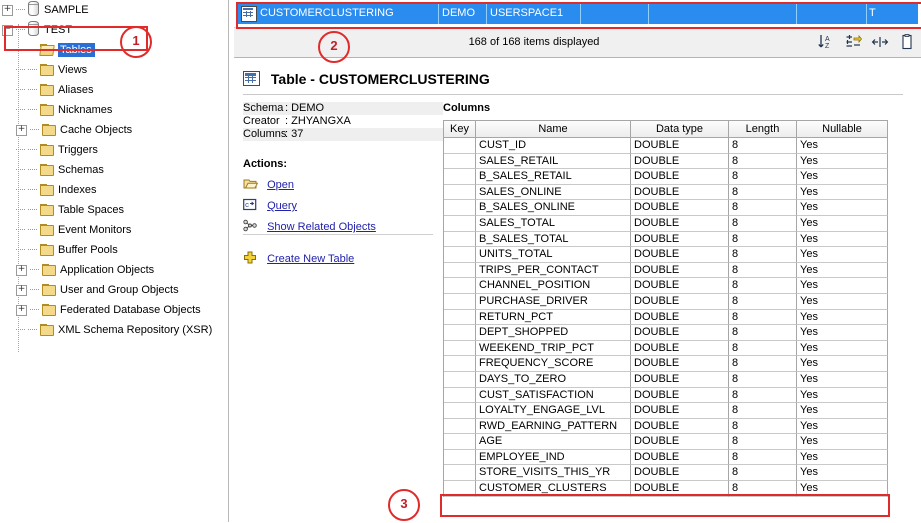 Image resolution: width=921 pixels, height=523 pixels. What do you see at coordinates (114, 90) in the screenshot?
I see `tree-item-aliases: Aliases` at bounding box center [114, 90].